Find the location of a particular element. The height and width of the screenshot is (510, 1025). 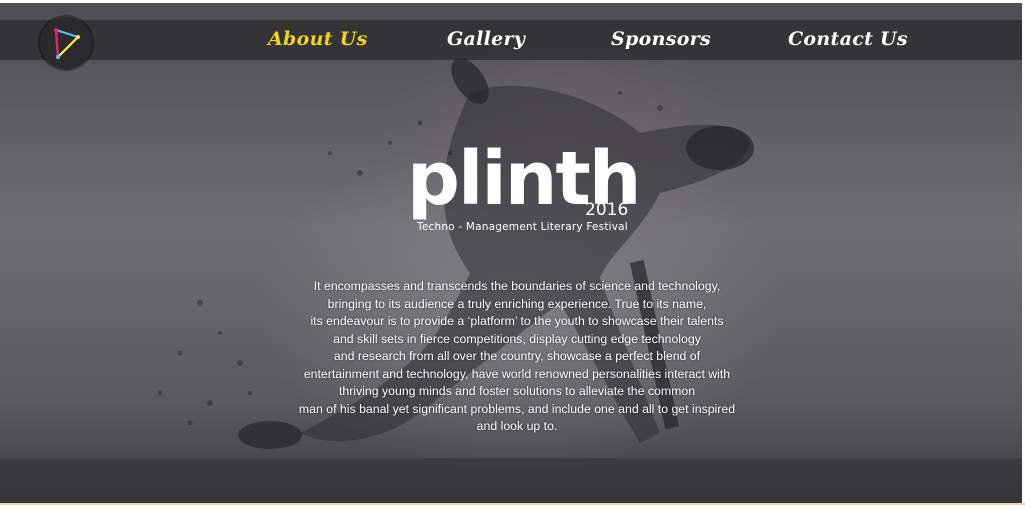

brand-year: 2016 is located at coordinates (607, 210).